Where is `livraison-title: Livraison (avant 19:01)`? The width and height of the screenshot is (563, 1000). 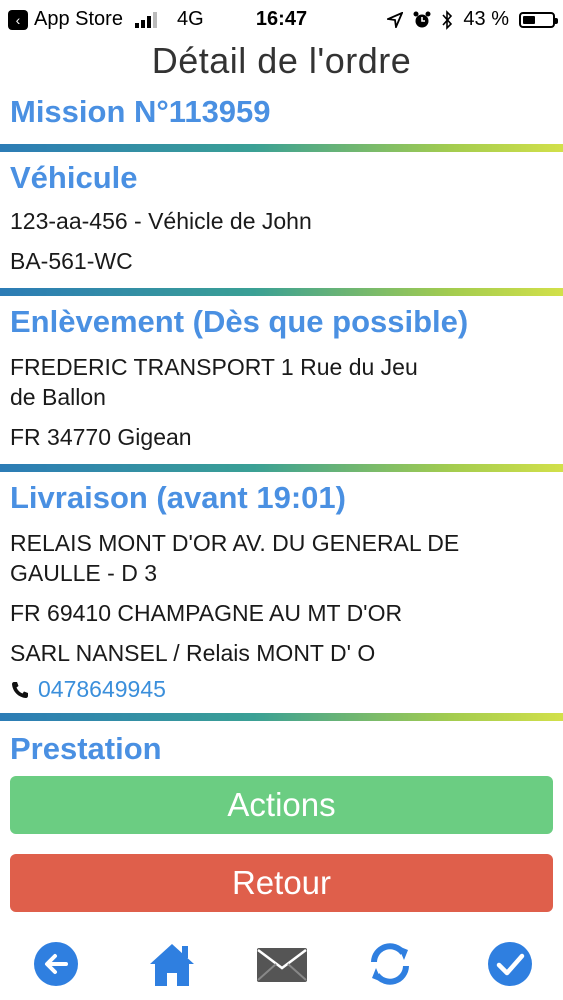 livraison-title: Livraison (avant 19:01) is located at coordinates (178, 497).